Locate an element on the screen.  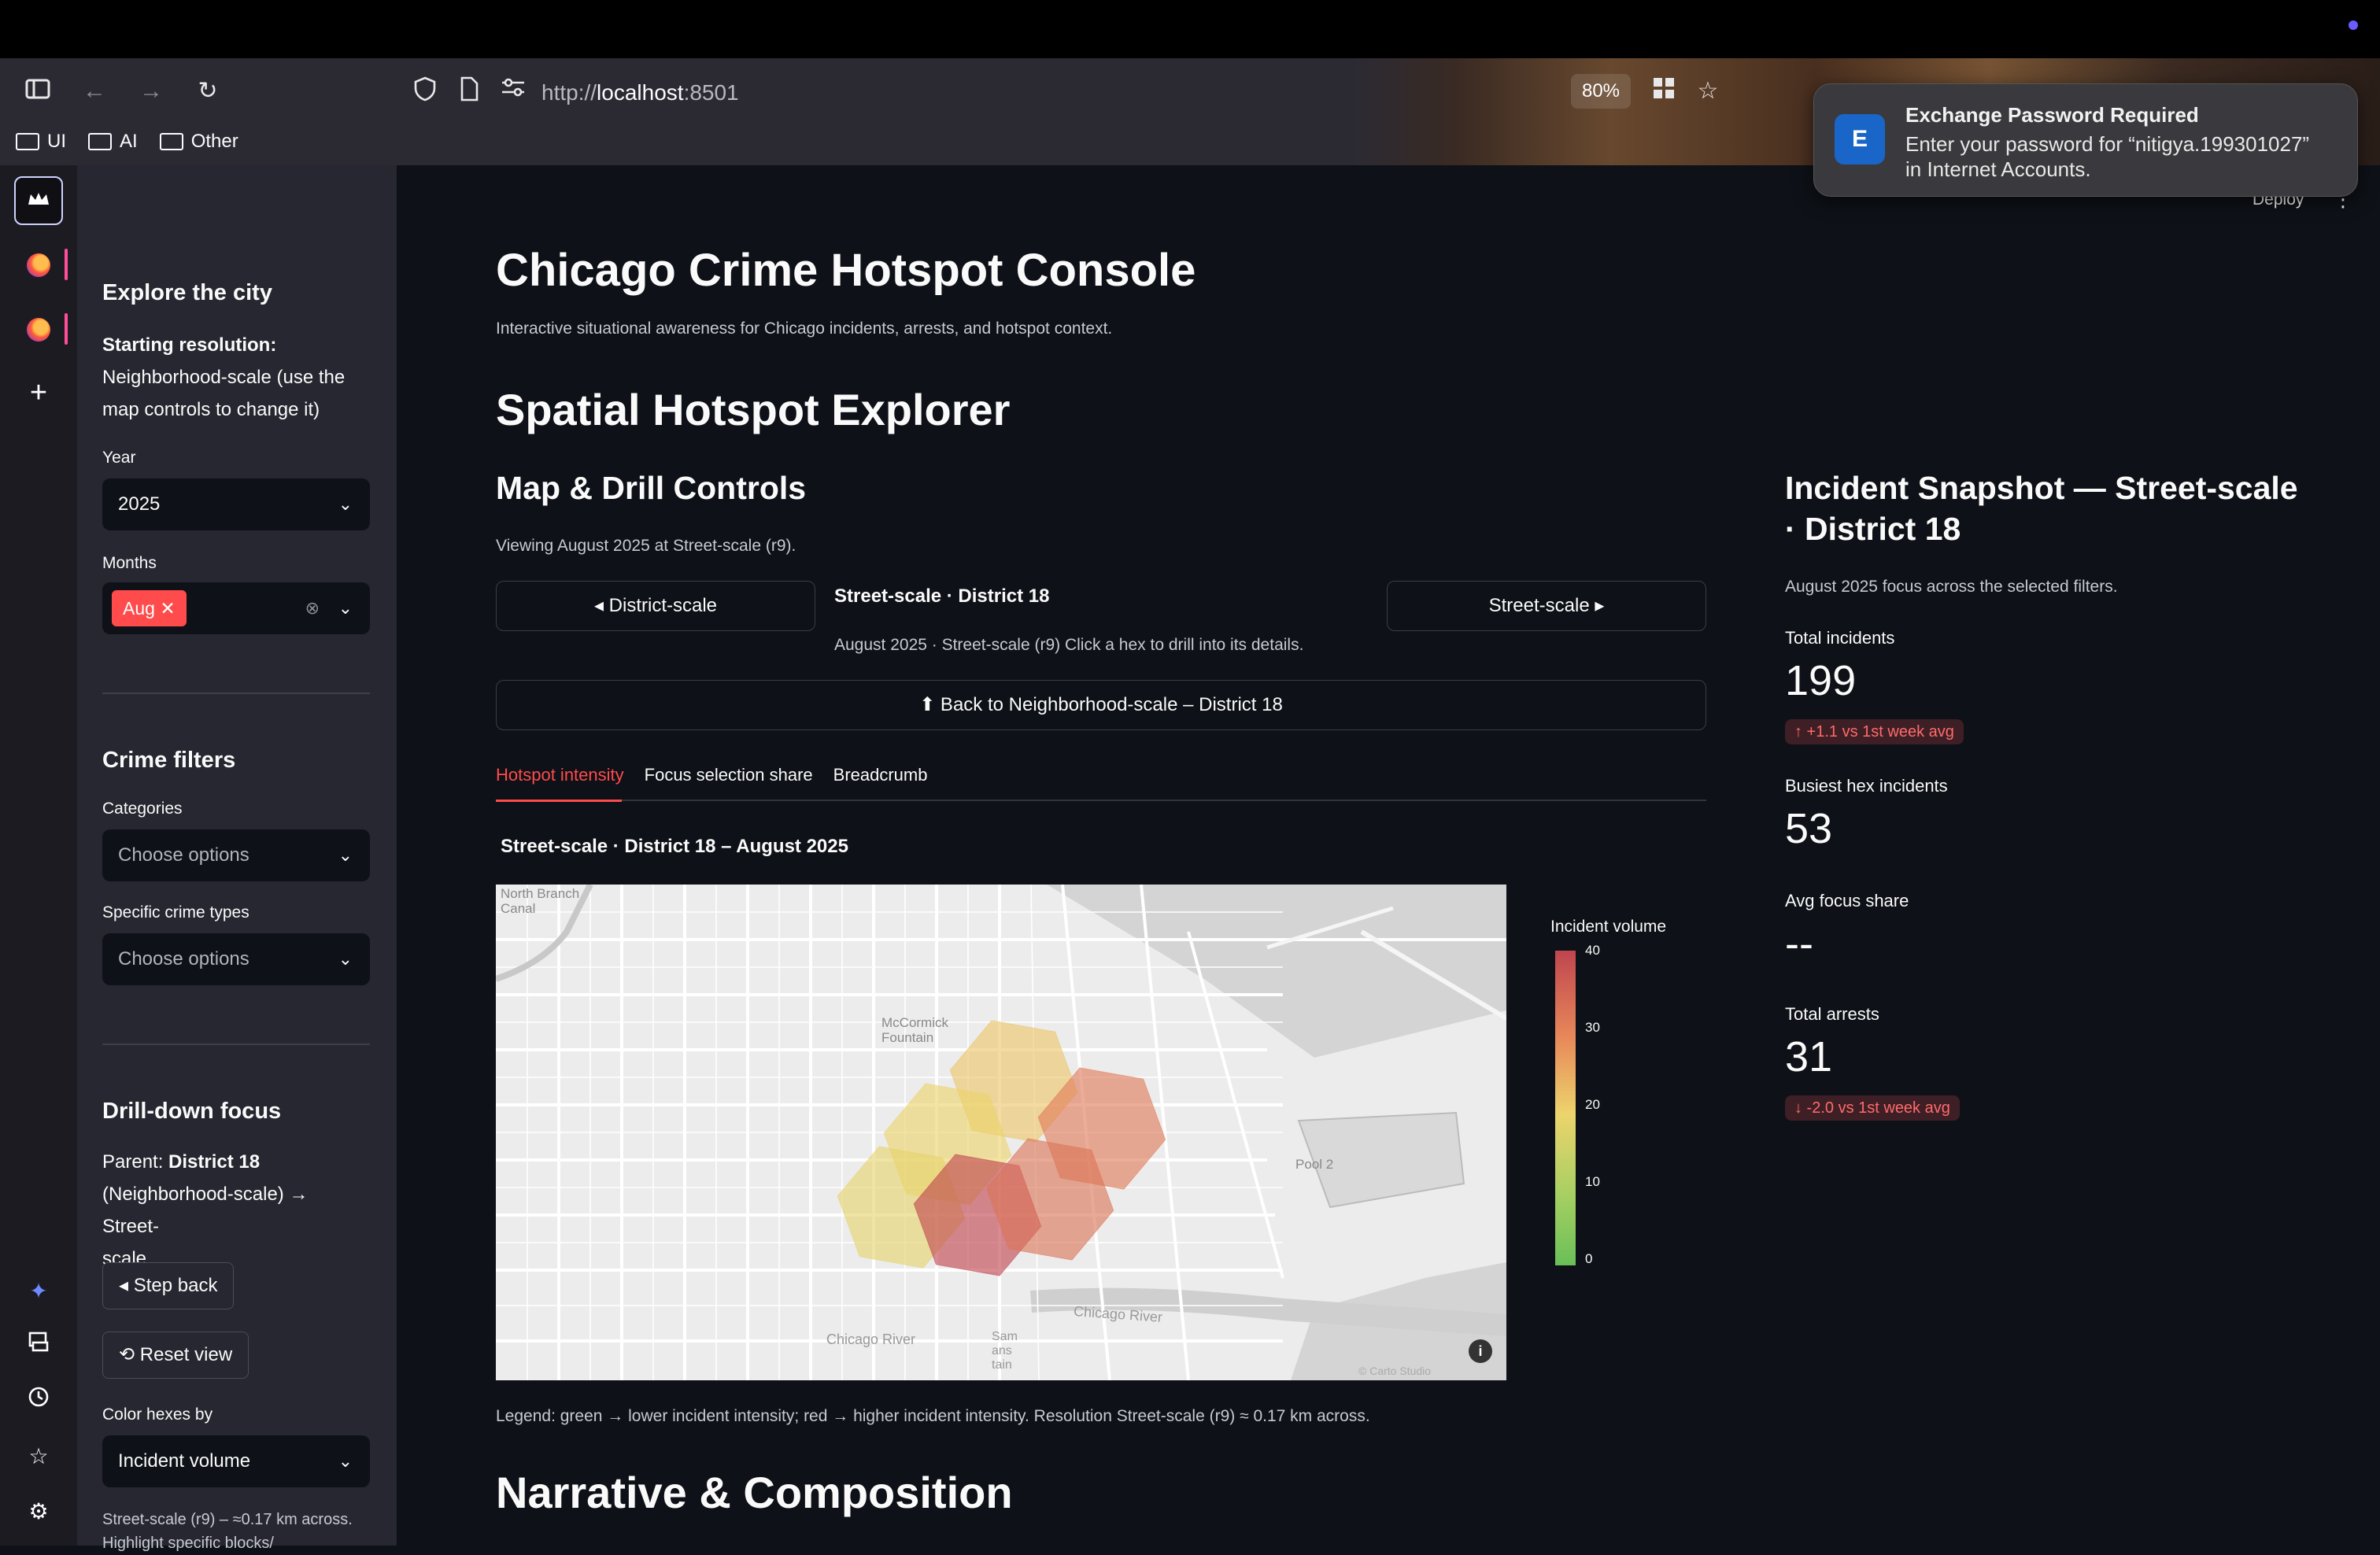
bookmark-other: Other is located at coordinates (198, 142).